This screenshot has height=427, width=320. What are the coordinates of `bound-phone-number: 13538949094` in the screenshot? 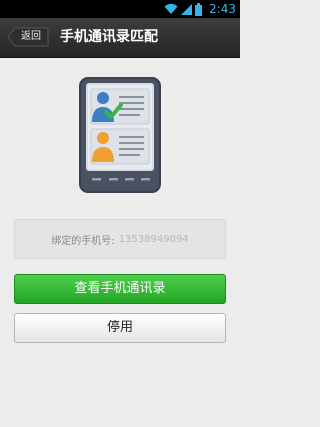 It's located at (153, 239).